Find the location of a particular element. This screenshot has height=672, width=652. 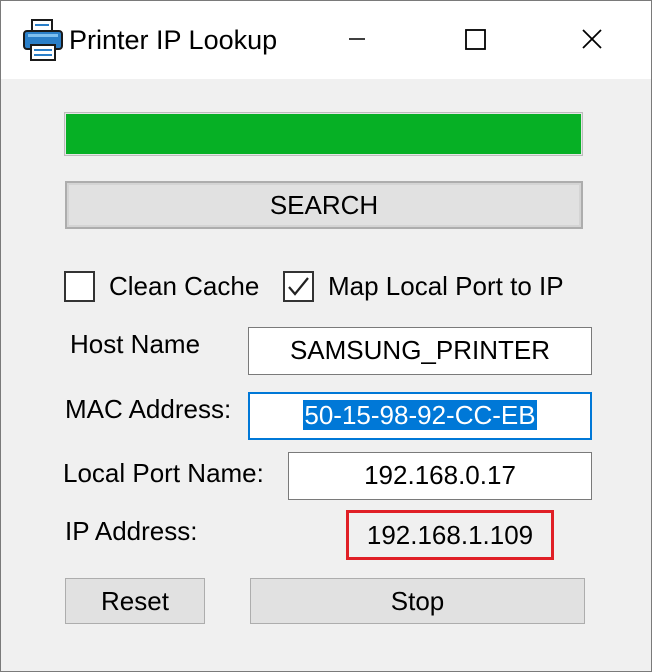

map-local-port-checkbox is located at coordinates (298, 286).